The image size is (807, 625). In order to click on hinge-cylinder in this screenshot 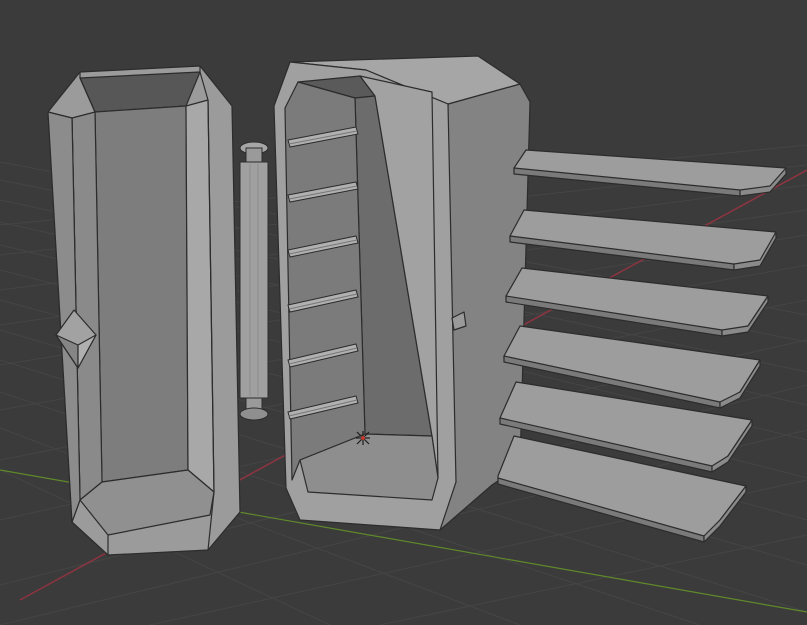, I will do `click(254, 281)`.